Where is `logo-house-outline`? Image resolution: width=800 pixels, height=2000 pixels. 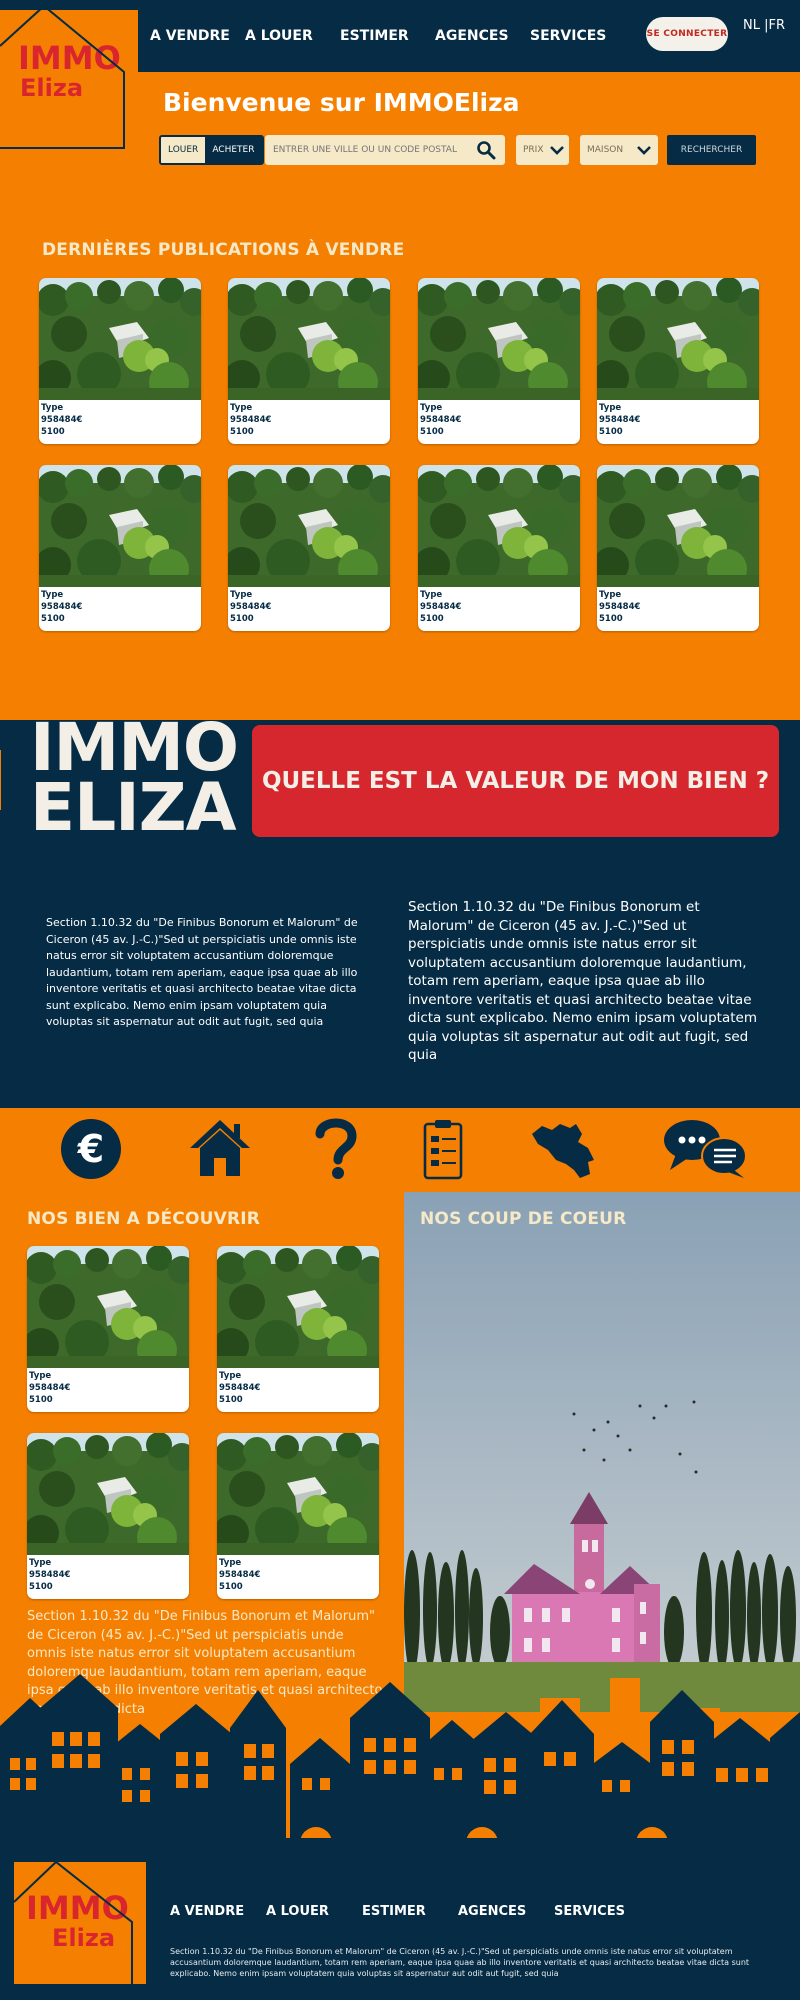 logo-house-outline is located at coordinates (62, 74).